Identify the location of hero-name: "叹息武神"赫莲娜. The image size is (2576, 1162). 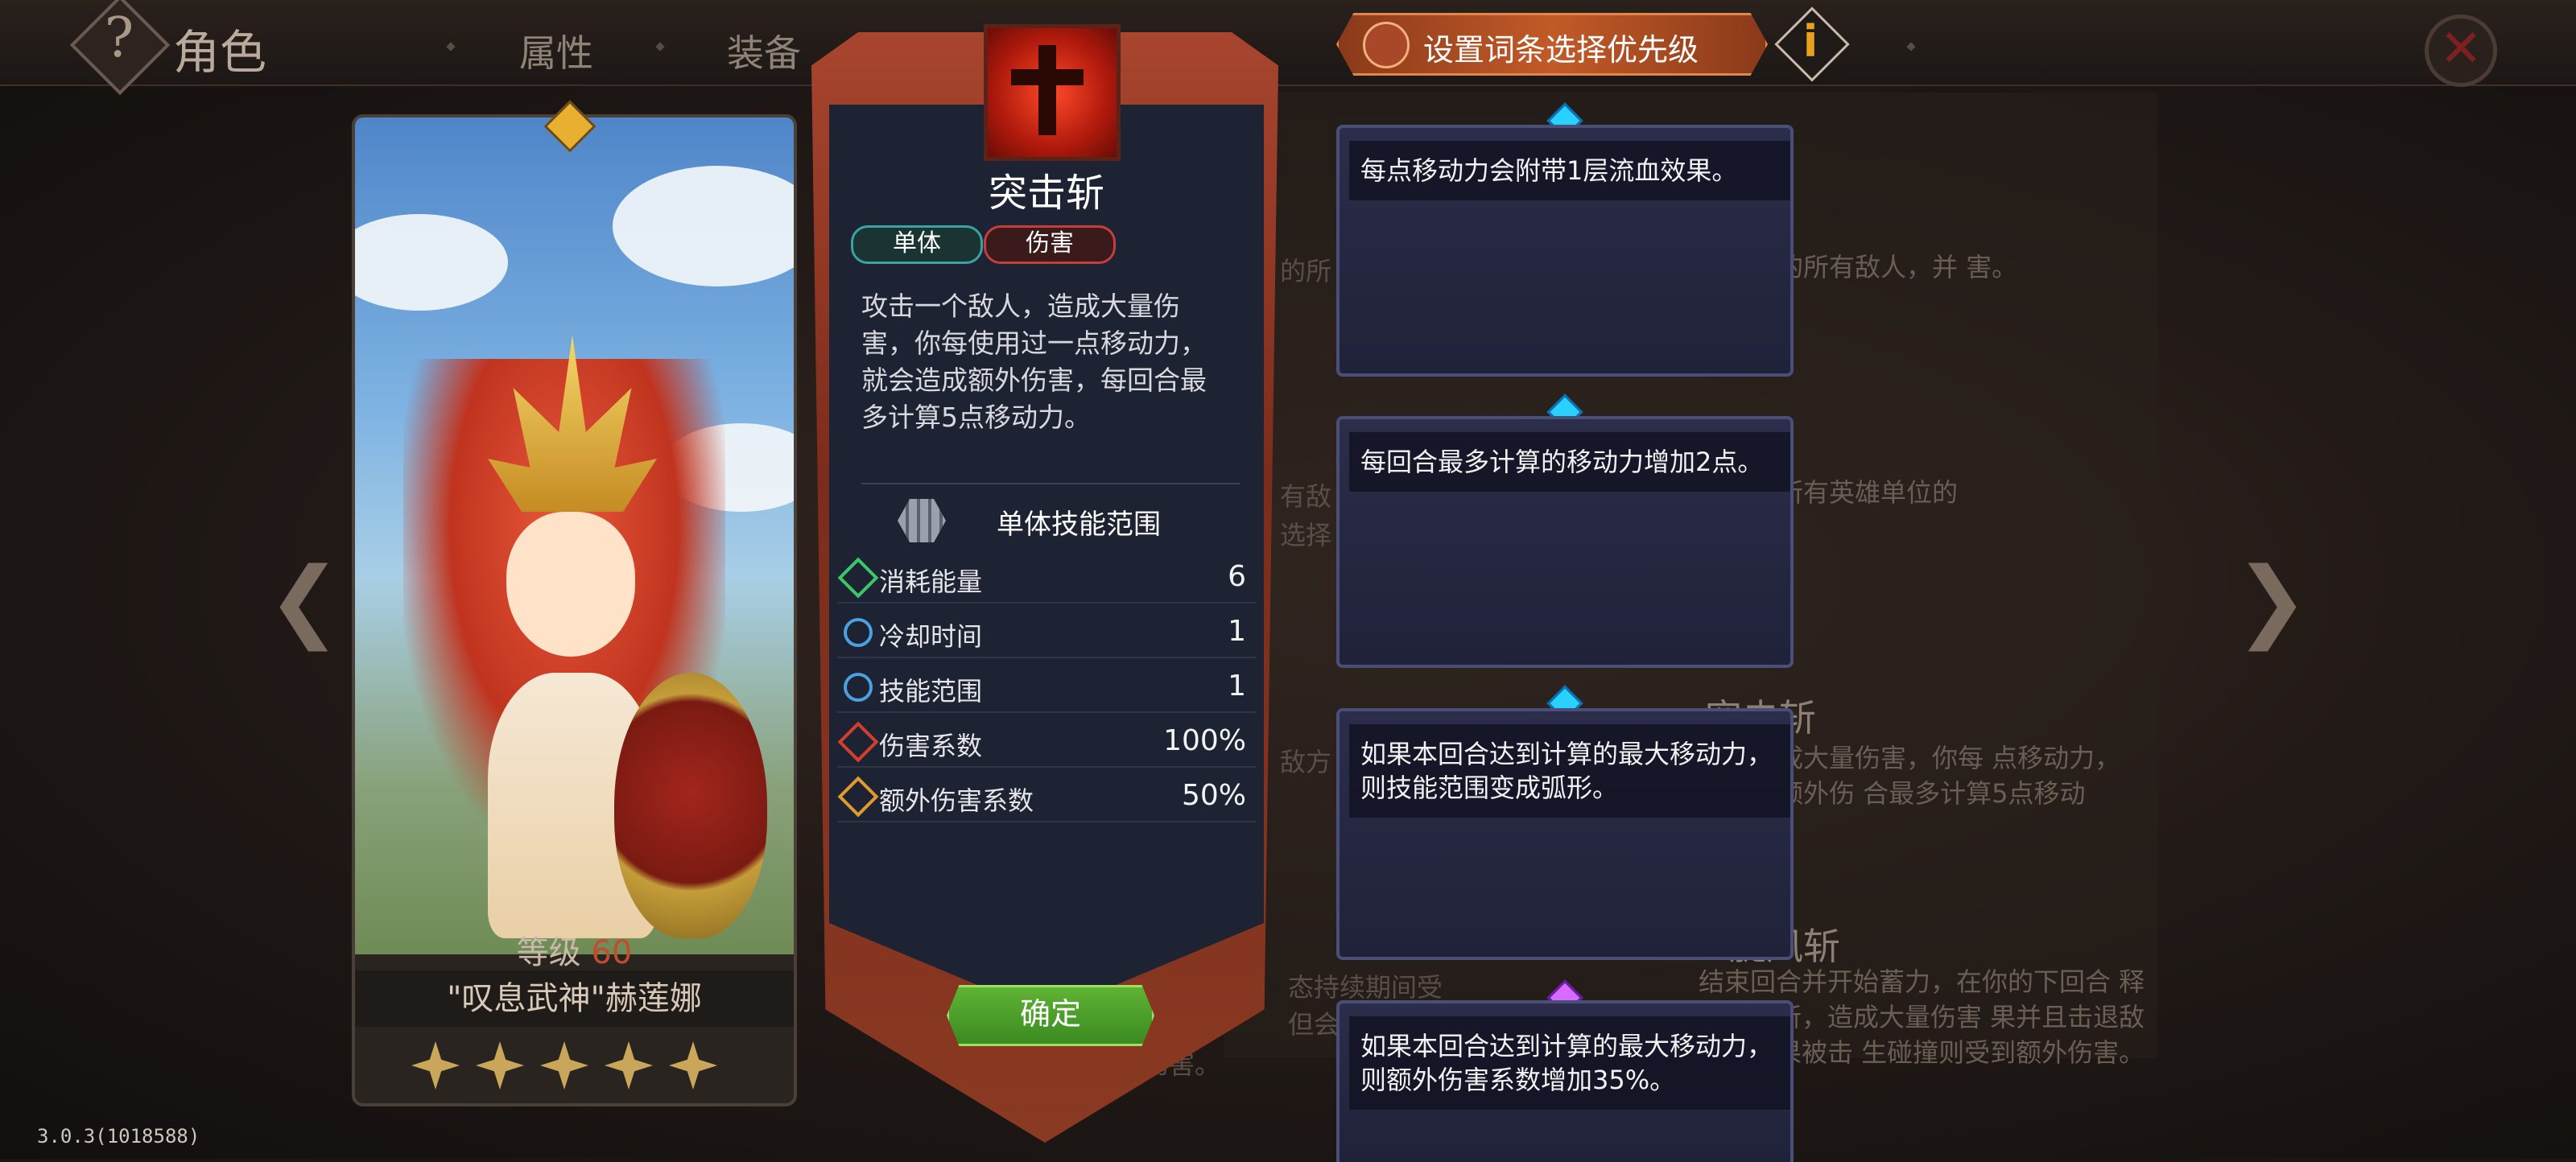
(574, 998).